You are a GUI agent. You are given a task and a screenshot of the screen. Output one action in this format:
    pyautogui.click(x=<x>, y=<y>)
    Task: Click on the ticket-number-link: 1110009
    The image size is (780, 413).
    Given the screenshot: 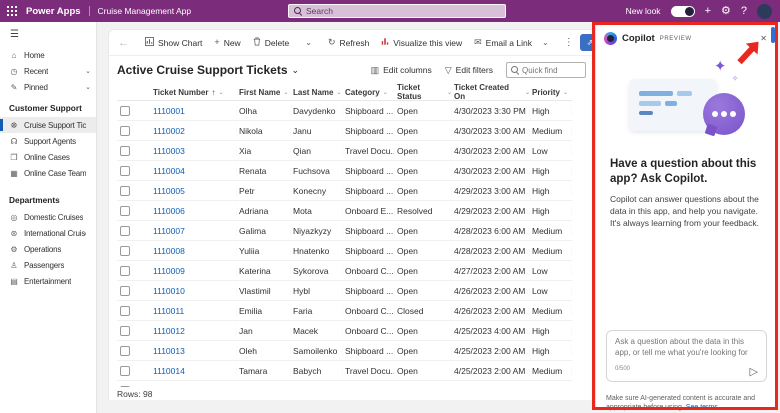 What is the action you would take?
    pyautogui.click(x=194, y=271)
    